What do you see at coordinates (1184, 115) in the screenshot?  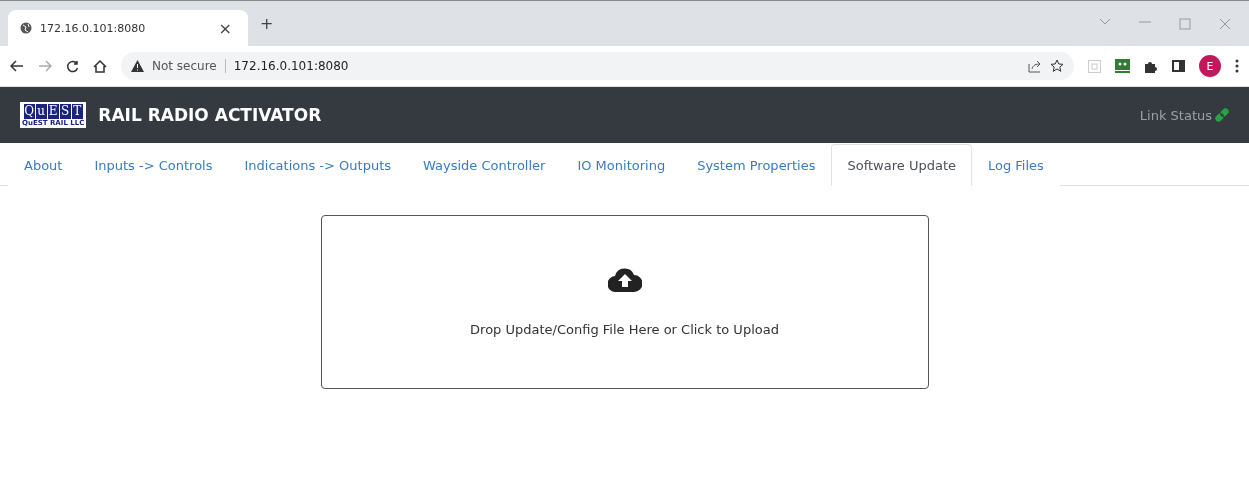 I see `link-status: Link Status` at bounding box center [1184, 115].